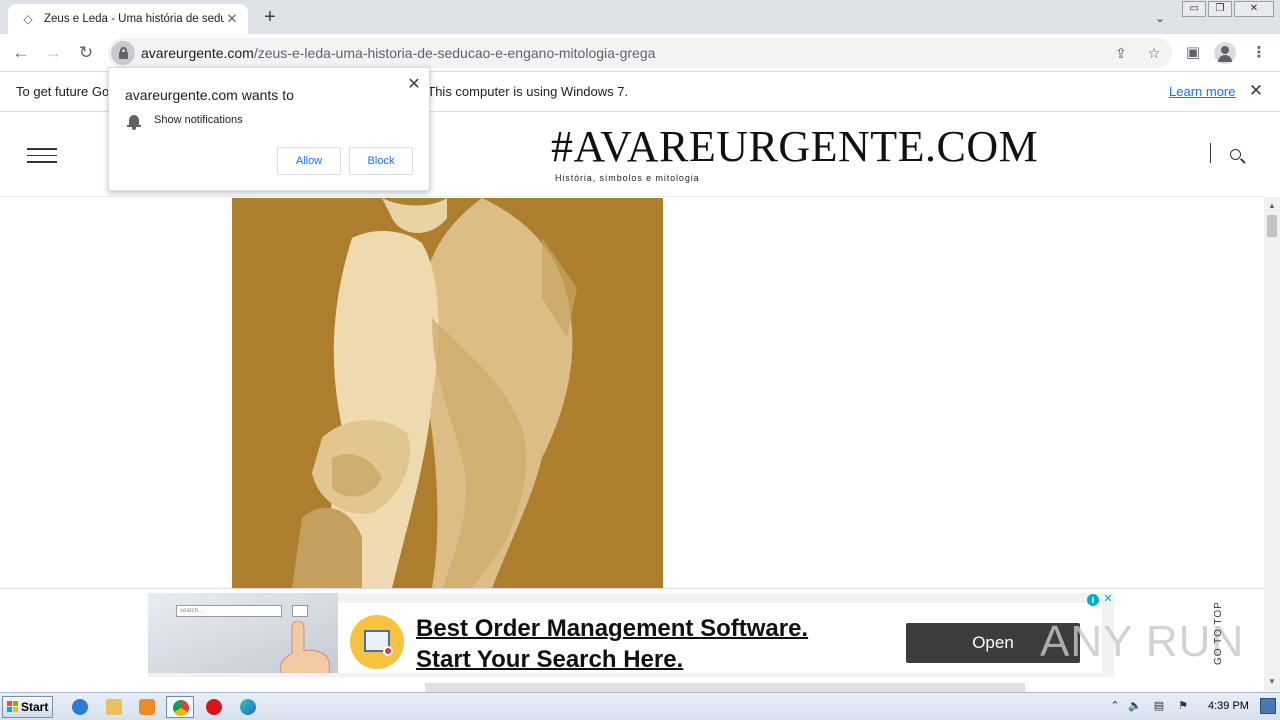 Image resolution: width=1280 pixels, height=720 pixels. I want to click on tab-title: Zeus e Leda - Uma história de seduç, so click(134, 19).